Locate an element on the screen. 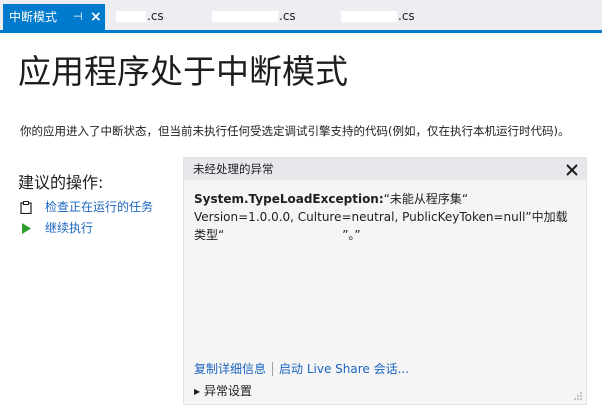 This screenshot has height=419, width=602. exception-settings-label: 异常设置 is located at coordinates (228, 391).